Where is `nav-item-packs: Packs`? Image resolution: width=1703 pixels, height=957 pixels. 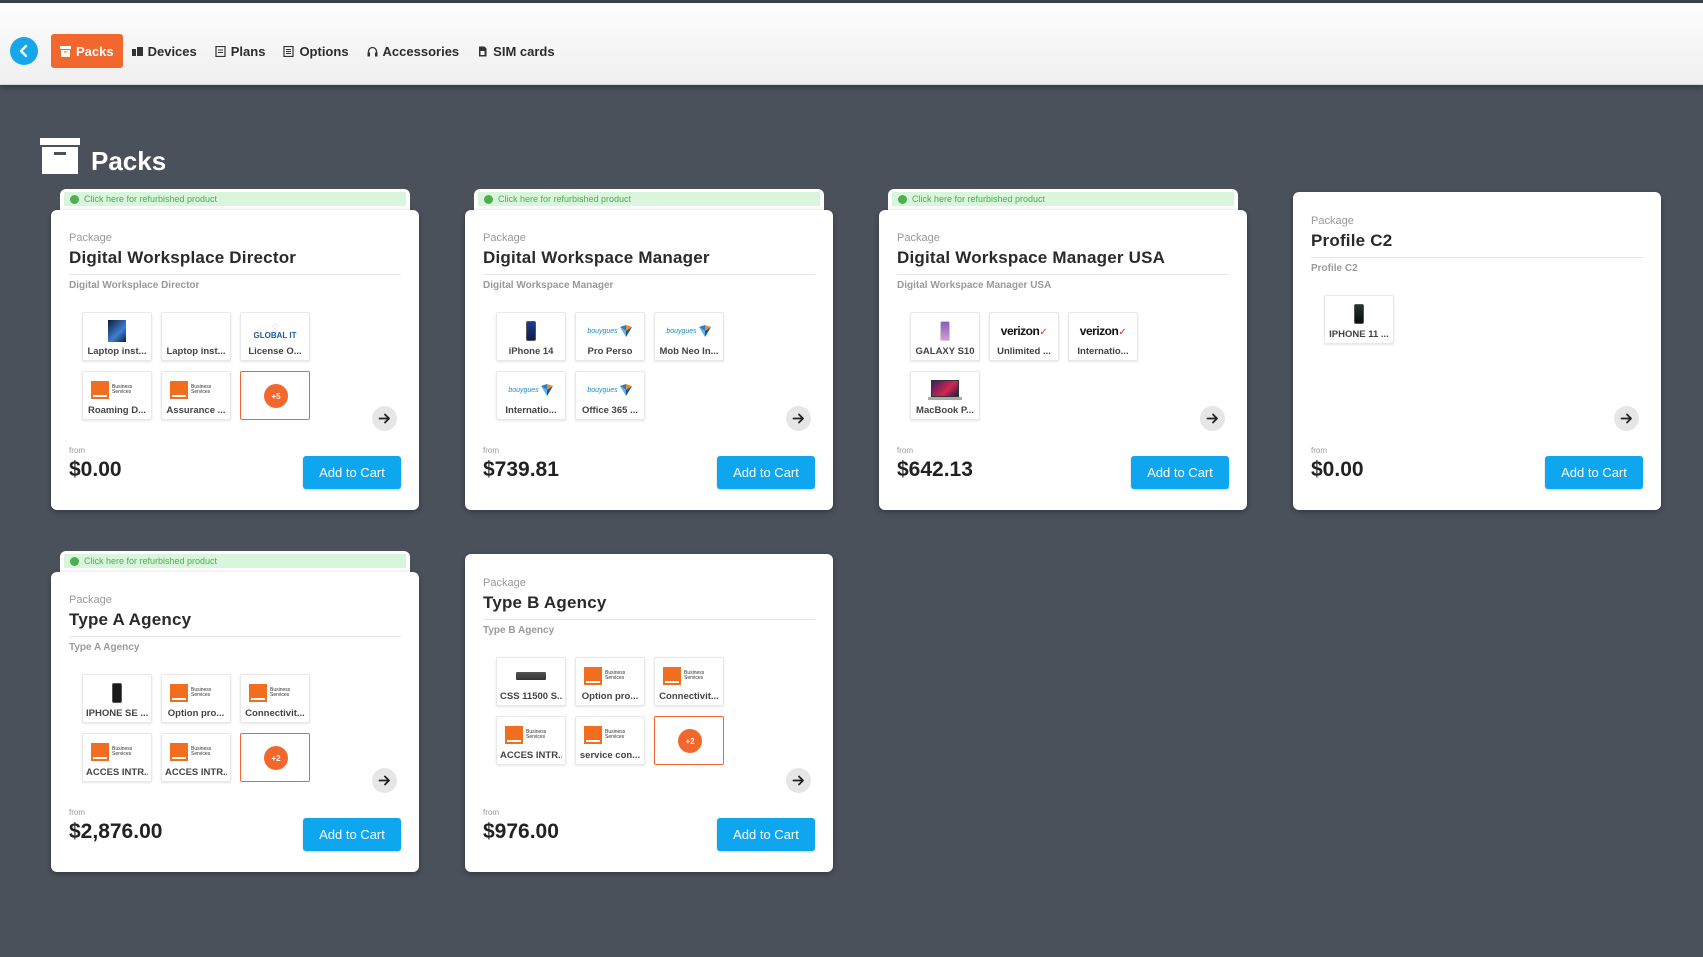 nav-item-packs: Packs is located at coordinates (87, 51).